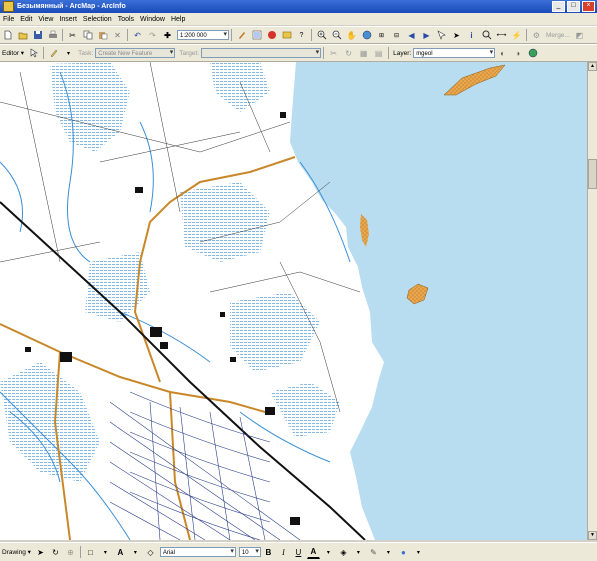 This screenshot has height=561, width=597. I want to click on select-elements-arrow-icon: ➤, so click(40, 552).